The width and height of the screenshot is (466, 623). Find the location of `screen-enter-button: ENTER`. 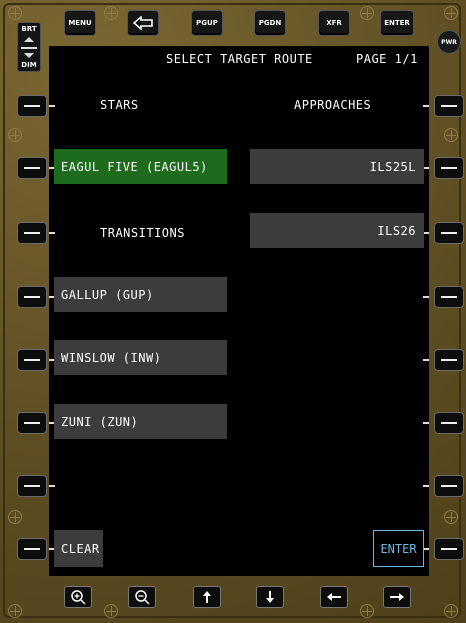

screen-enter-button: ENTER is located at coordinates (398, 548).